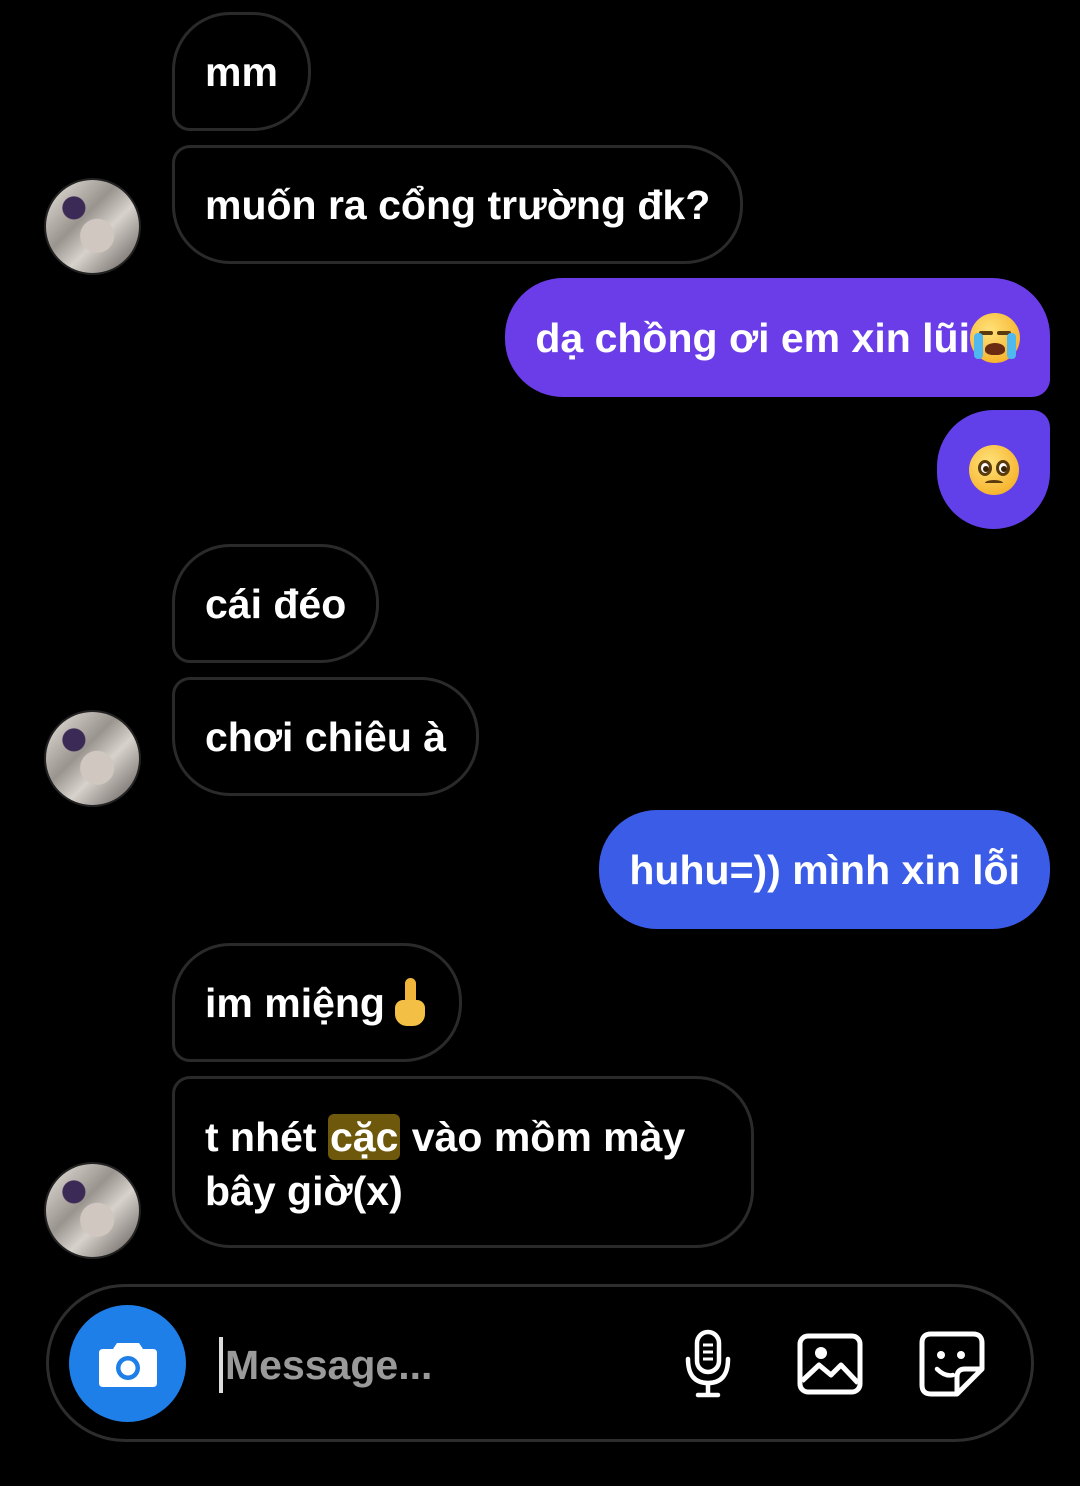  I want to click on sticker-icon, so click(952, 1364).